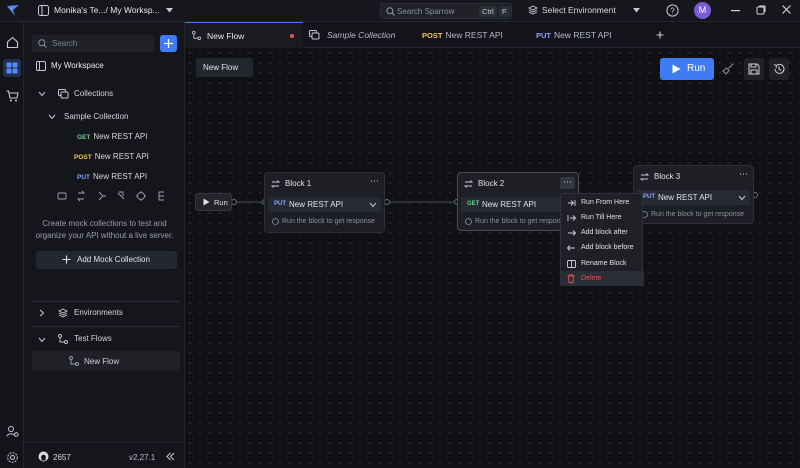 The image size is (800, 468). Describe the element at coordinates (42, 313) in the screenshot. I see `chevron-right-icon` at that location.